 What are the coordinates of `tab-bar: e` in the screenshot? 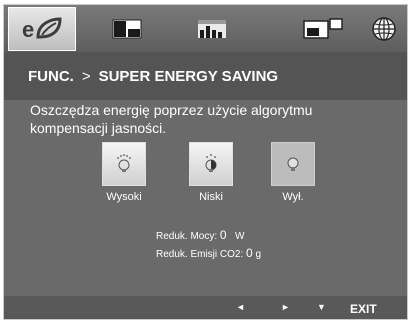 It's located at (205, 28).